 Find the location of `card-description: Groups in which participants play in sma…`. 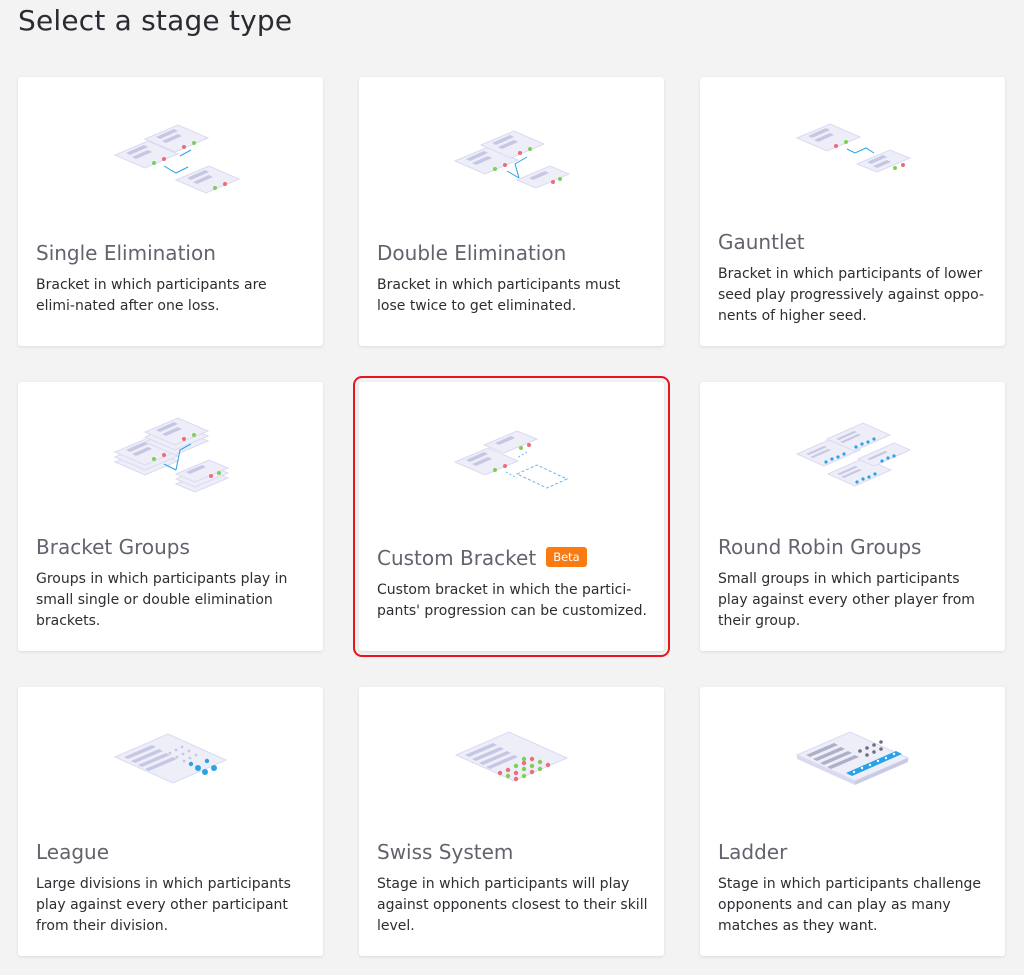

card-description: Groups in which participants play in sma… is located at coordinates (162, 600).